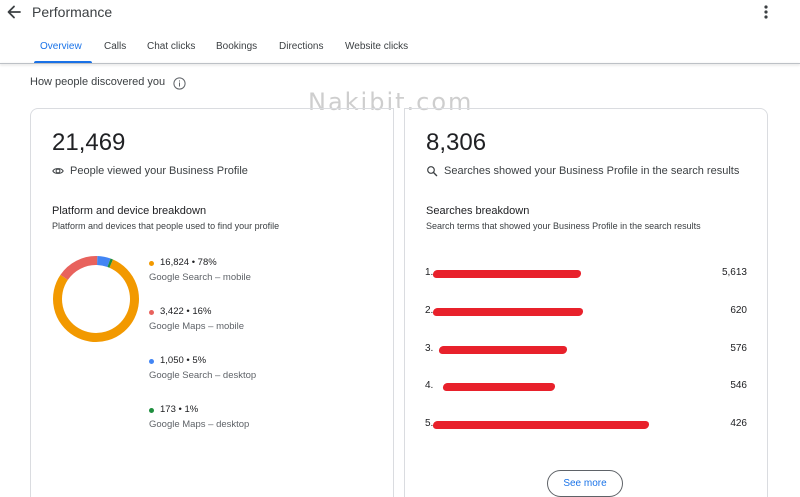  I want to click on legend-value: 16,824 • 78%, so click(188, 262).